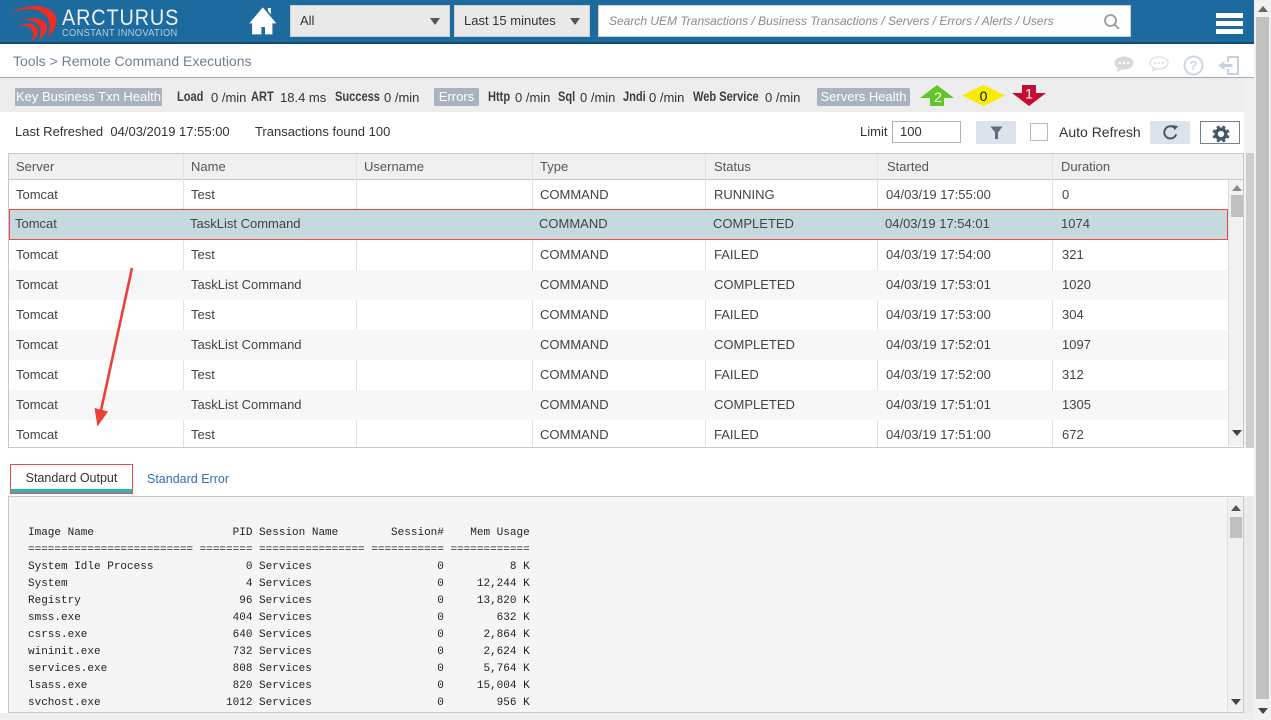 The height and width of the screenshot is (720, 1271). Describe the element at coordinates (938, 97) in the screenshot. I see `svg-text: 2` at that location.